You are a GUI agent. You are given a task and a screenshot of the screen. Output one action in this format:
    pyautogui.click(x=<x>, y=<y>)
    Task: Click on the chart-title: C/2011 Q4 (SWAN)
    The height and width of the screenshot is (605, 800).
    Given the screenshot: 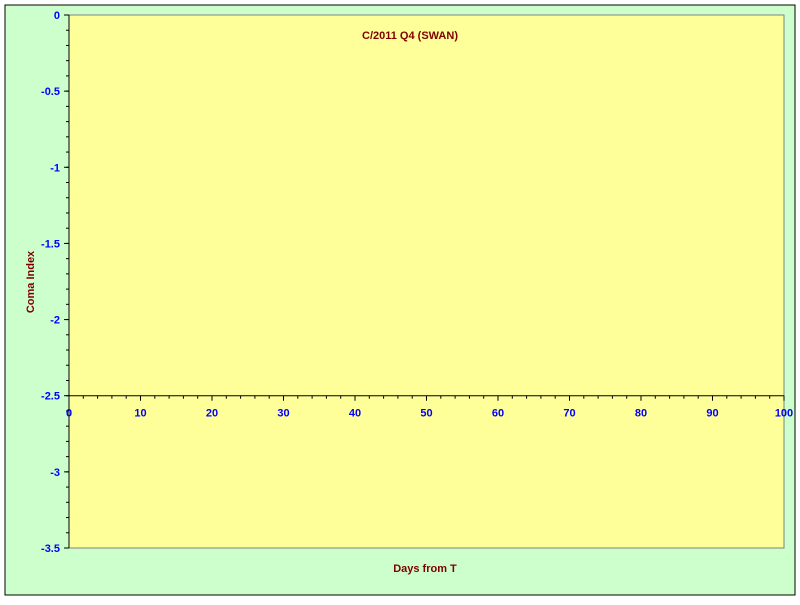 What is the action you would take?
    pyautogui.click(x=410, y=36)
    